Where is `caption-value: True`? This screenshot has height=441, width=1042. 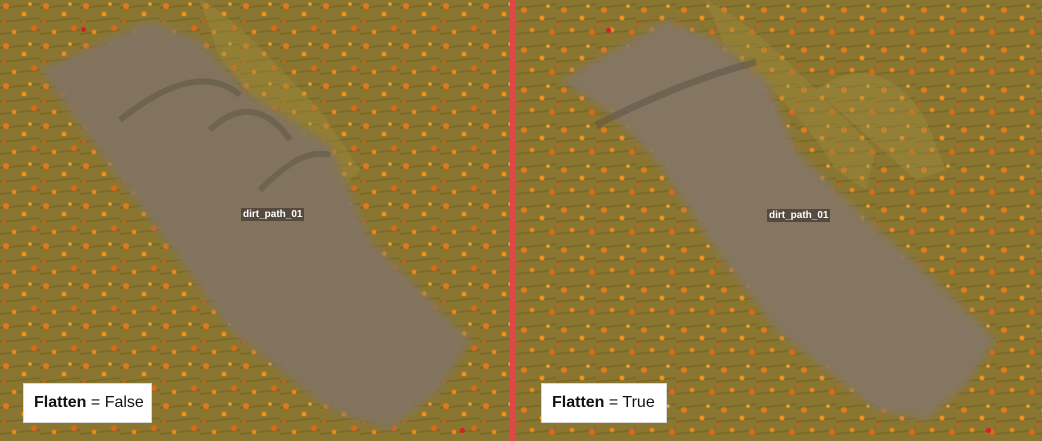
caption-value: True is located at coordinates (638, 402).